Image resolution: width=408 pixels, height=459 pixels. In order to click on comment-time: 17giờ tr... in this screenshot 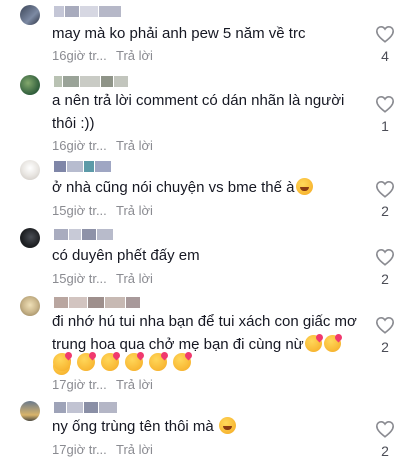, I will do `click(79, 384)`.